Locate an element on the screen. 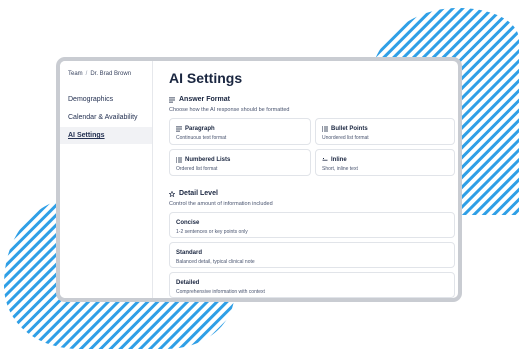 The height and width of the screenshot is (349, 519). option-numbered-lists-title-row: Numbered Lists is located at coordinates (203, 160).